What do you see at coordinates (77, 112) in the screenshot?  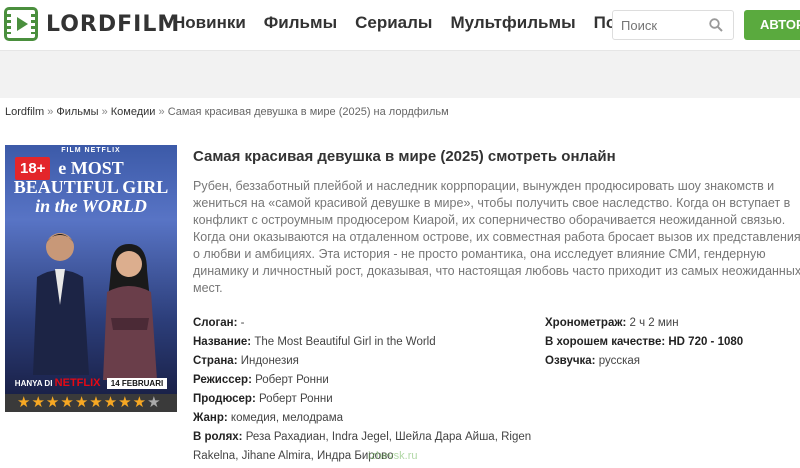 I see `breadcrumb-films: Фильмы` at bounding box center [77, 112].